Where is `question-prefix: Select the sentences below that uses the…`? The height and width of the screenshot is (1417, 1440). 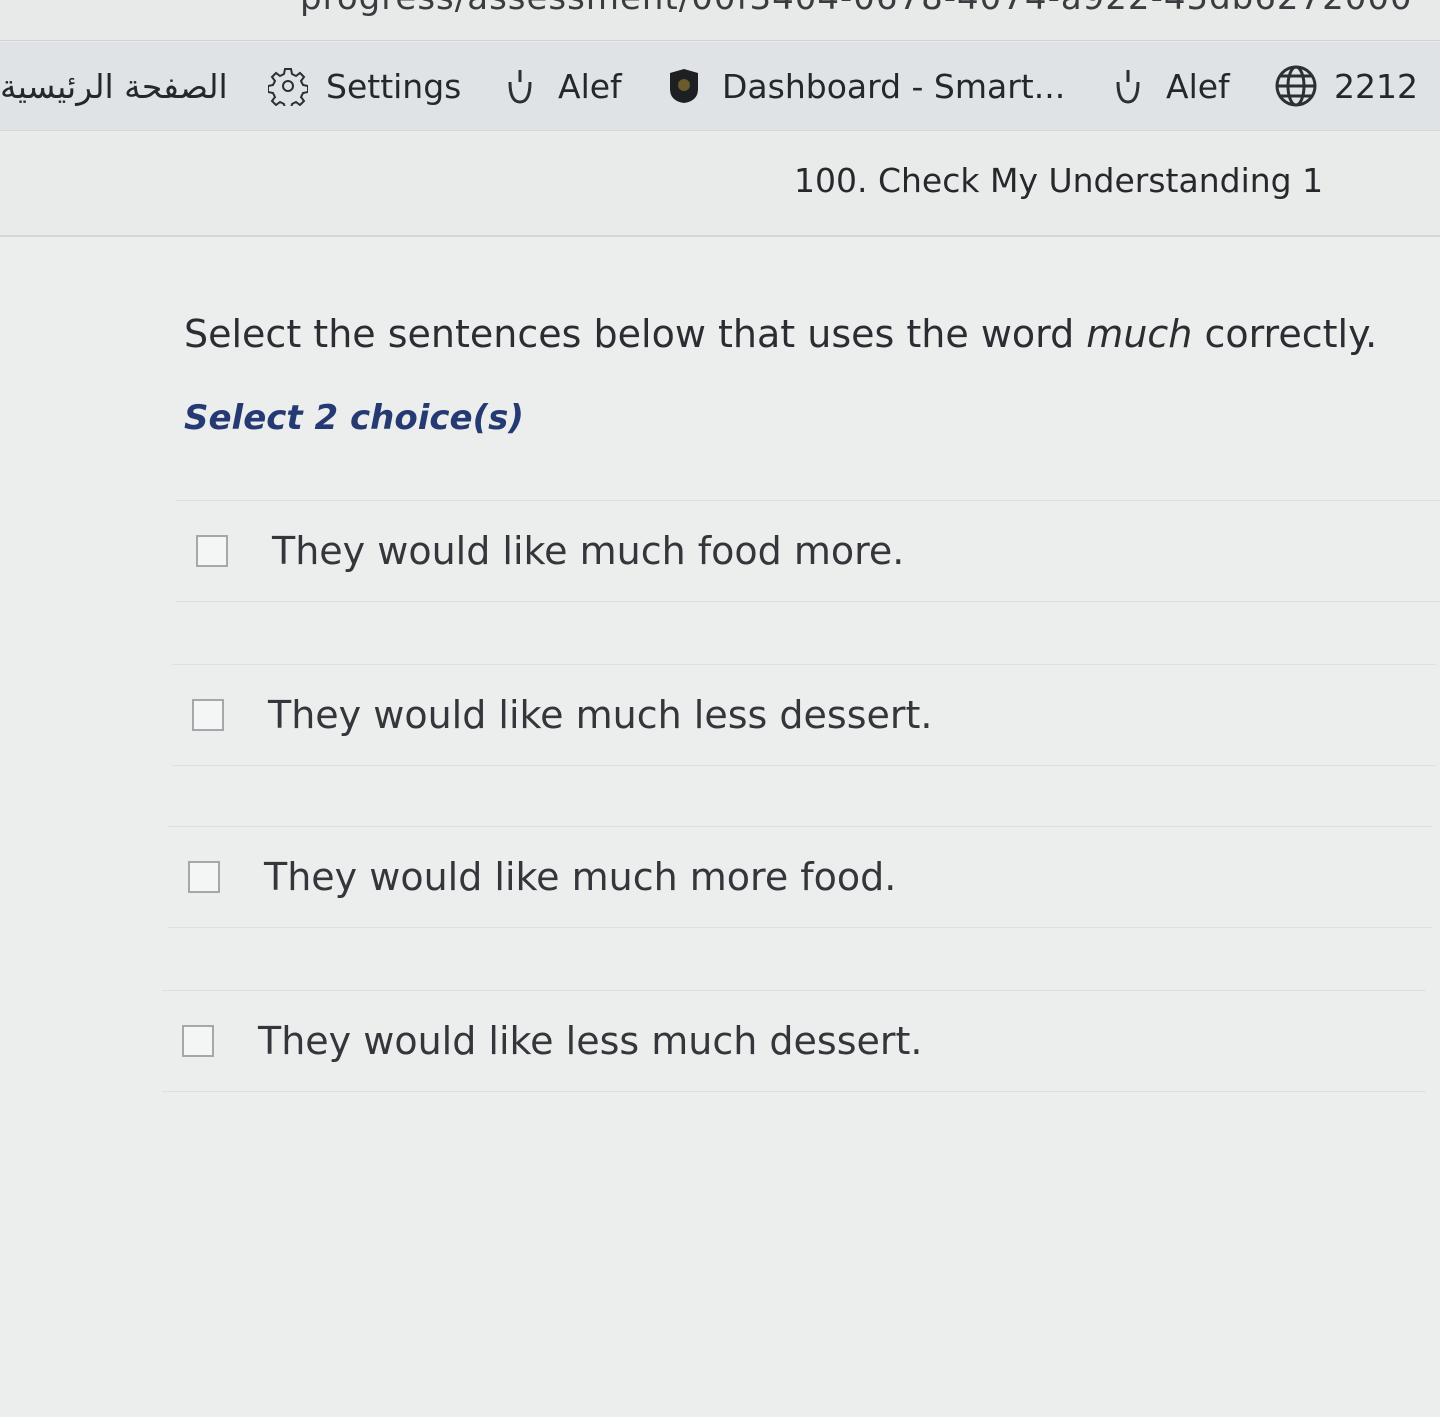
question-prefix: Select the sentences below that uses the… is located at coordinates (635, 334).